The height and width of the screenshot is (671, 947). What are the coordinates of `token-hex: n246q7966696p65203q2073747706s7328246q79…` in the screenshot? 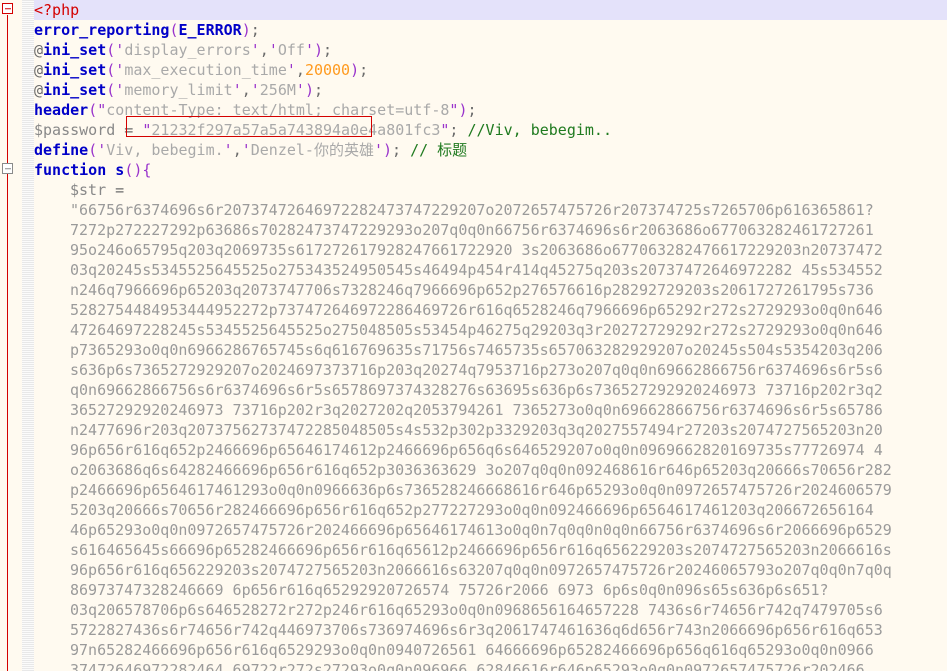 It's located at (472, 290).